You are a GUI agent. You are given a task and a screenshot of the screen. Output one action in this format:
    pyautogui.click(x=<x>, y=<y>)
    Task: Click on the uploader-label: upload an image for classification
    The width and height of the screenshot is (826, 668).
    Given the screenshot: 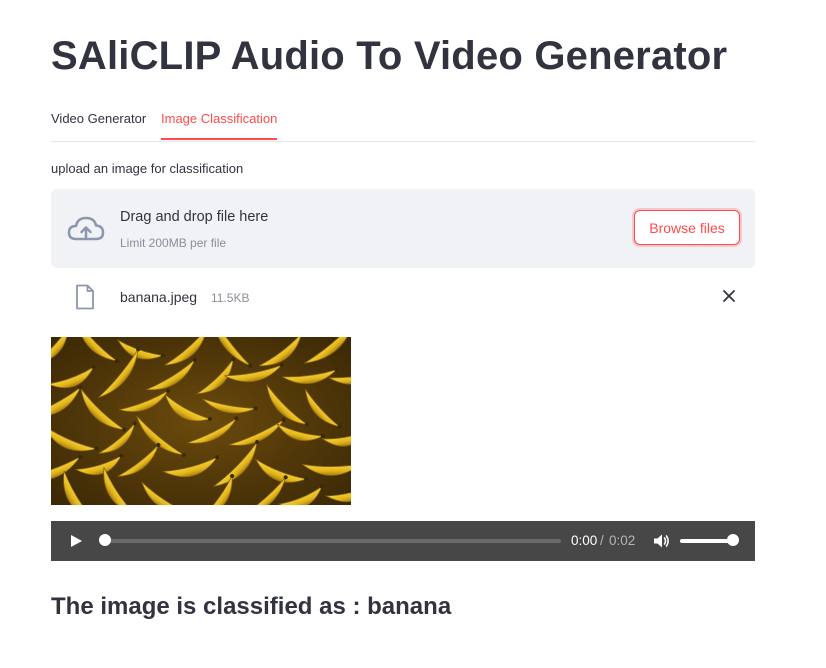 What is the action you would take?
    pyautogui.click(x=147, y=168)
    